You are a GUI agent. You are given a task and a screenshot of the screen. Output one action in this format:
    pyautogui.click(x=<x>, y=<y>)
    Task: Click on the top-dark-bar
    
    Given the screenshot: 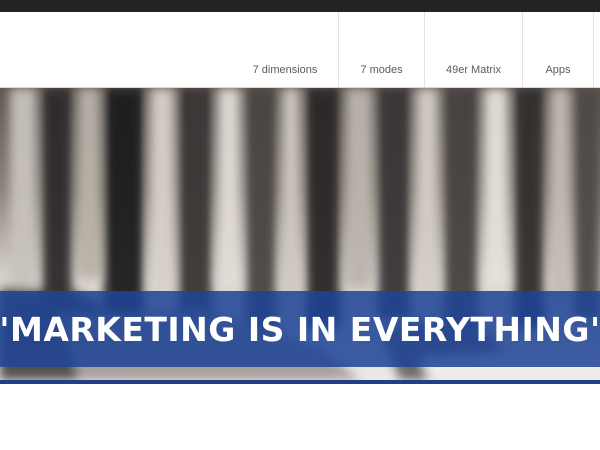 What is the action you would take?
    pyautogui.click(x=300, y=6)
    